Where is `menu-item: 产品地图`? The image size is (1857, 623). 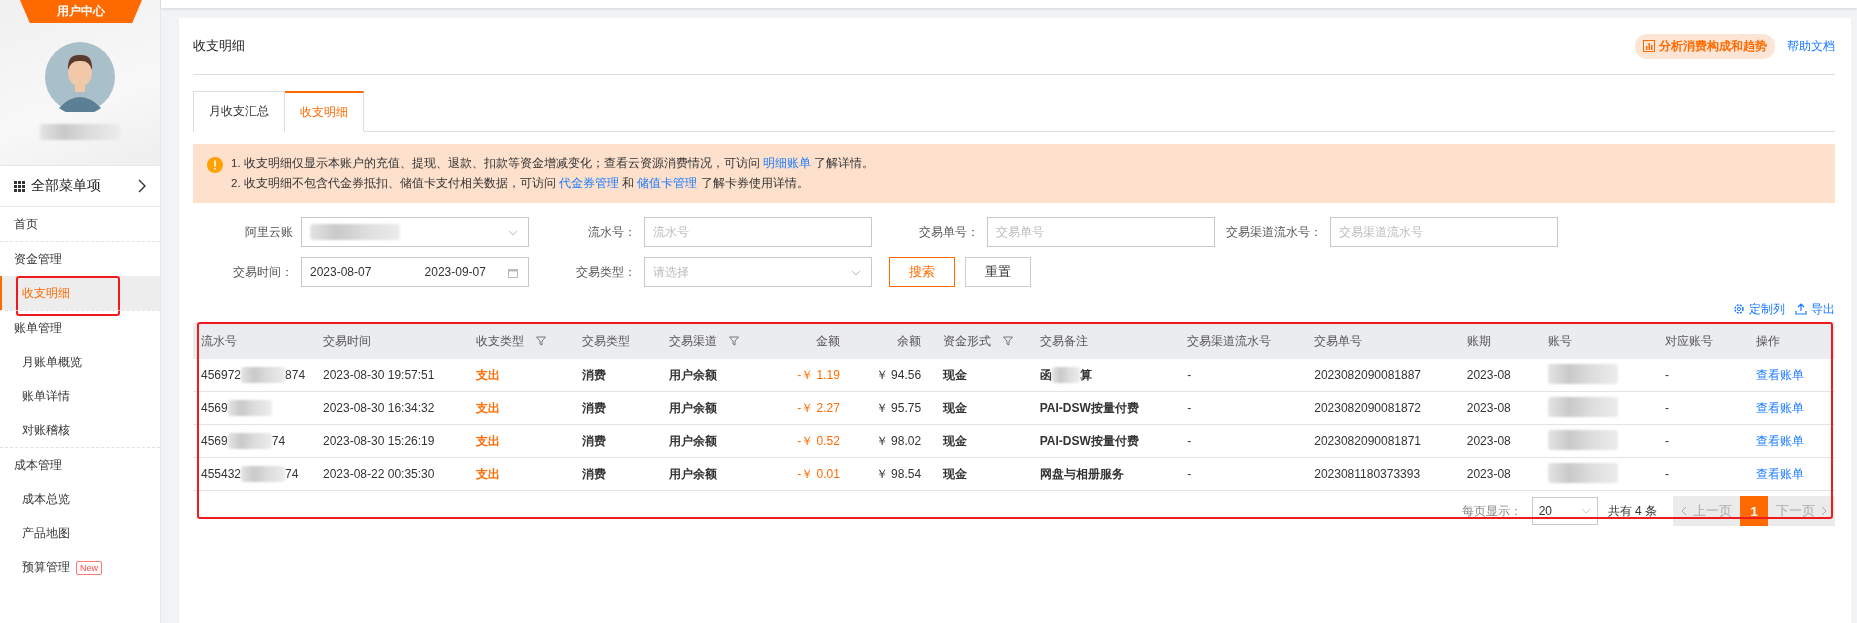
menu-item: 产品地图 is located at coordinates (80, 533).